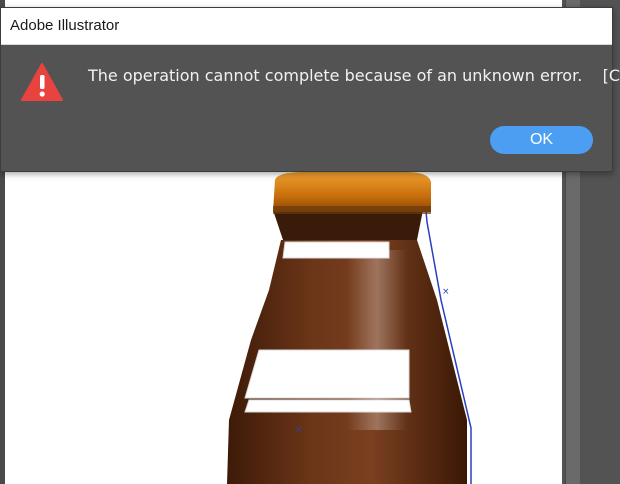 The image size is (620, 484). I want to click on ok-button: OK, so click(541, 140).